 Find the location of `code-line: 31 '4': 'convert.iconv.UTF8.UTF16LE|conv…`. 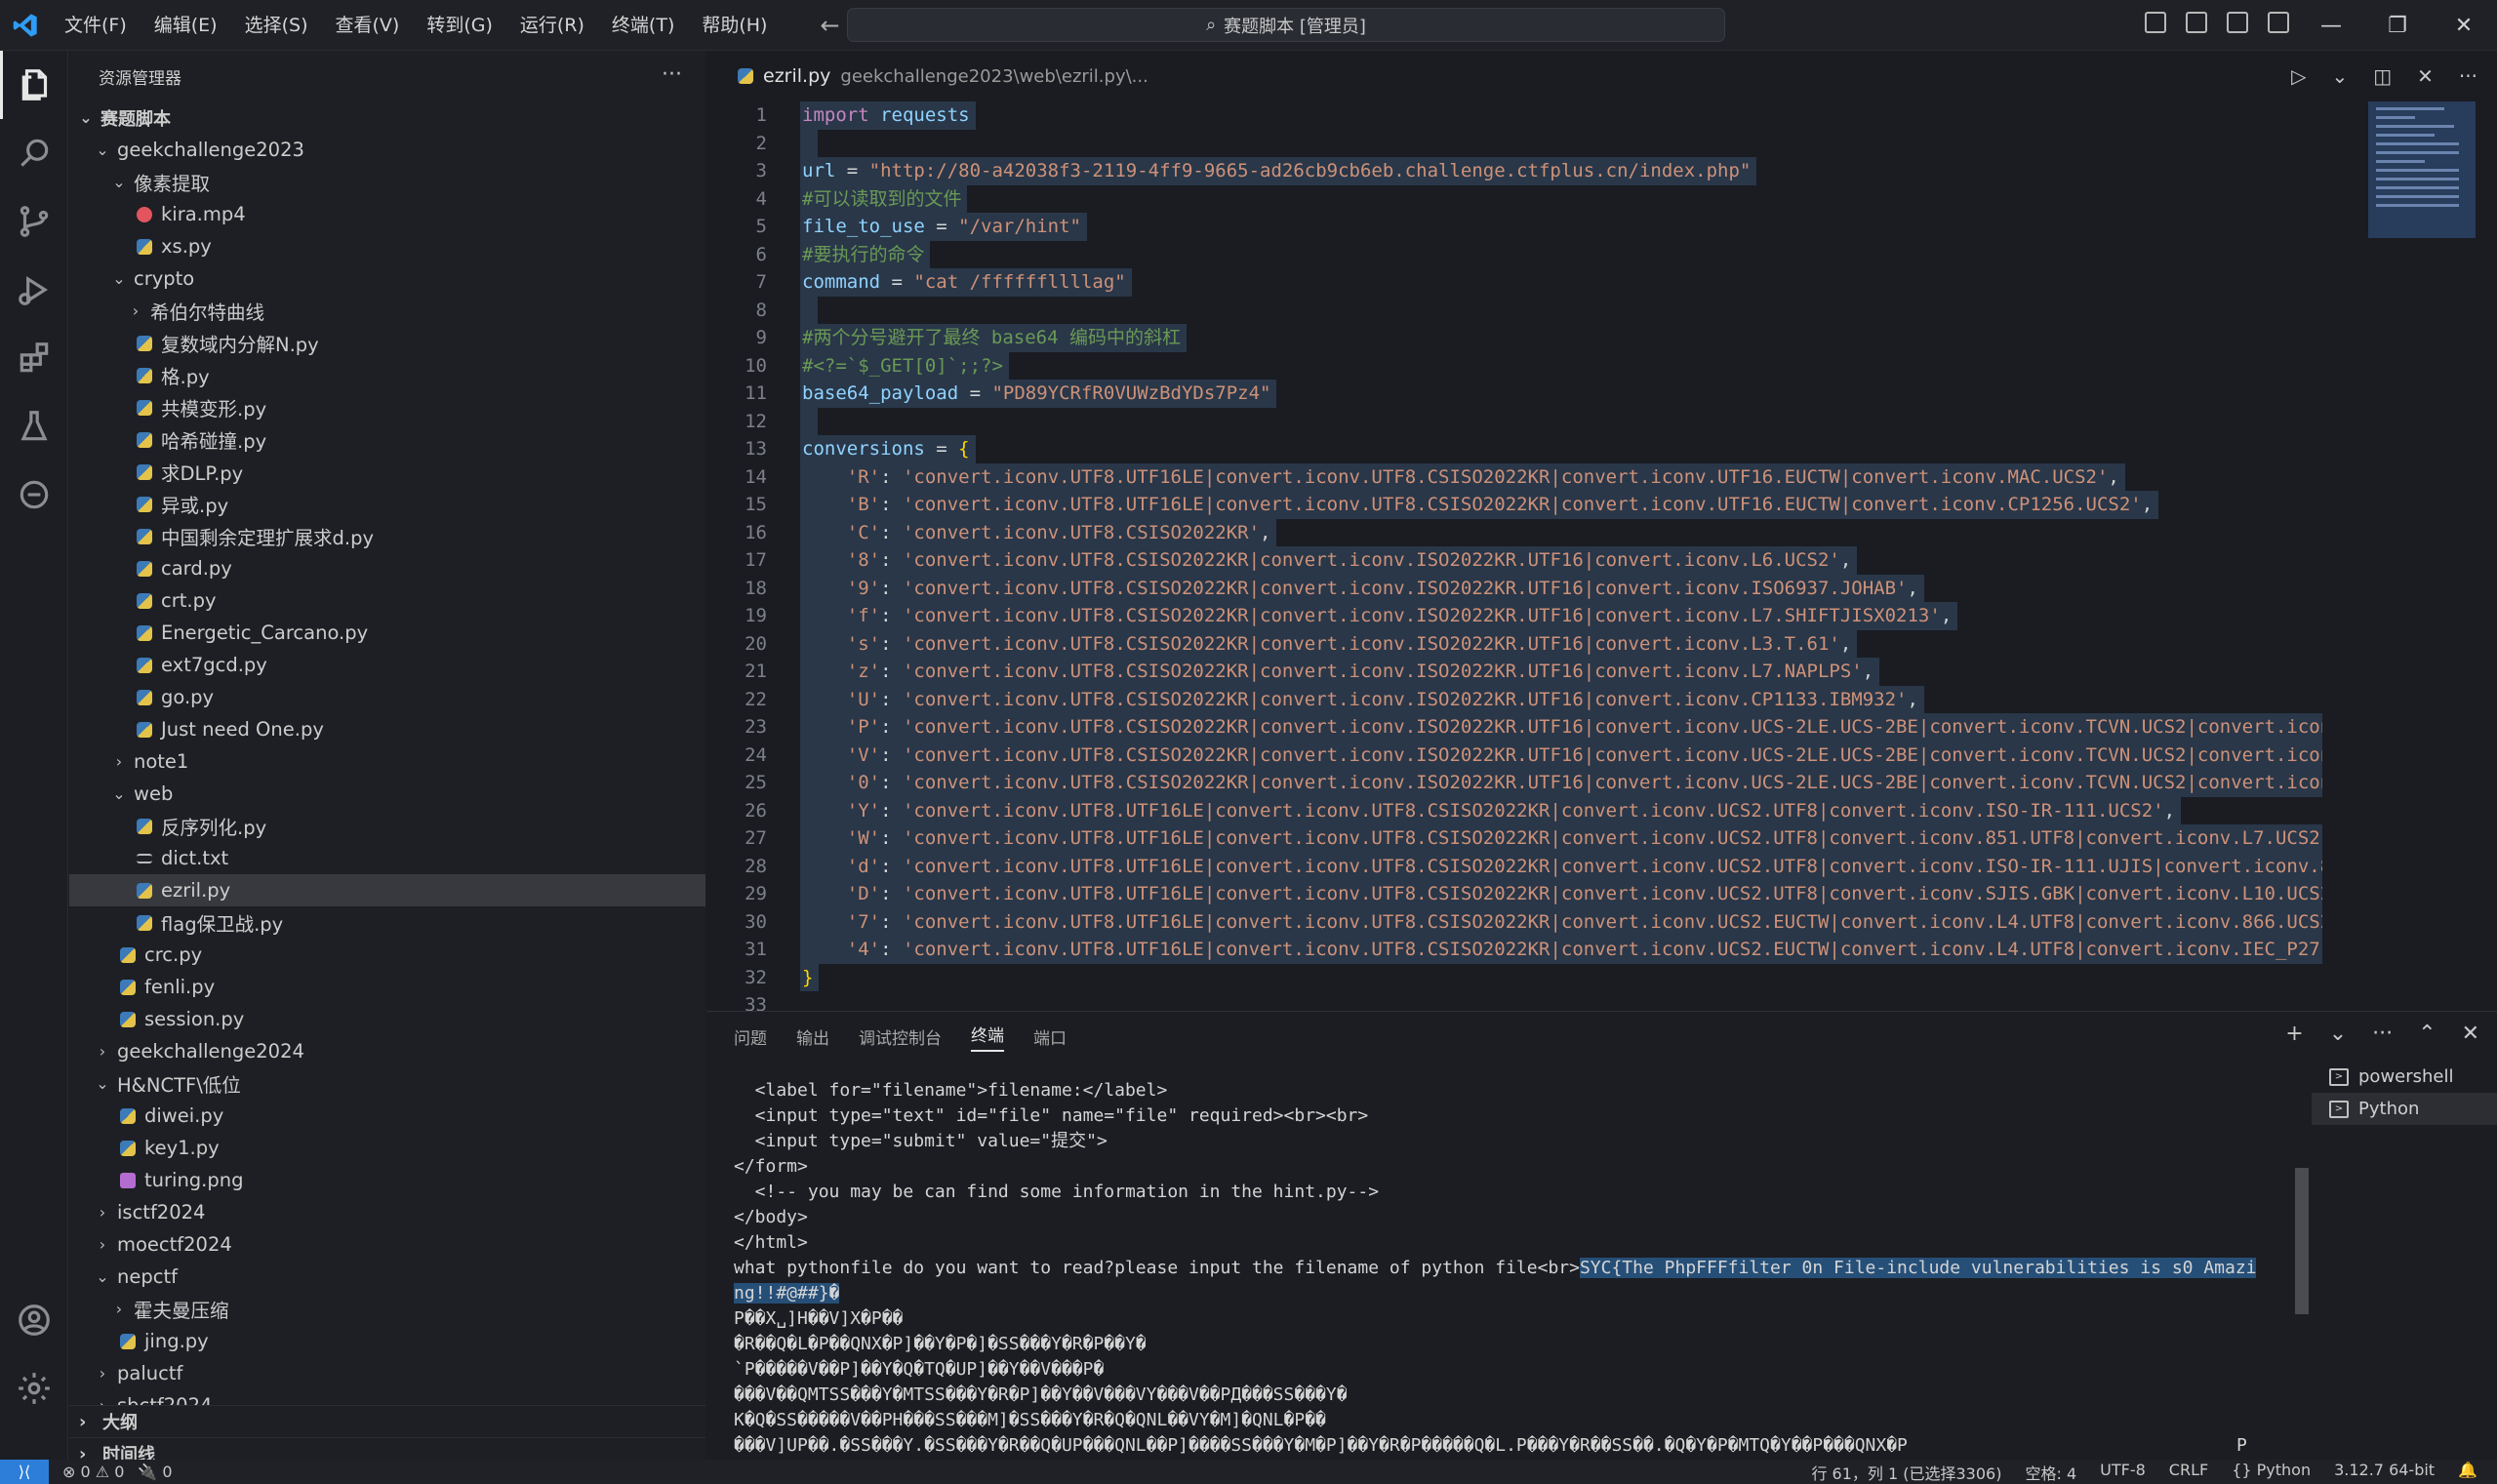

code-line: 31 '4': 'convert.iconv.UTF8.UTF16LE|conv… is located at coordinates (1535, 950).